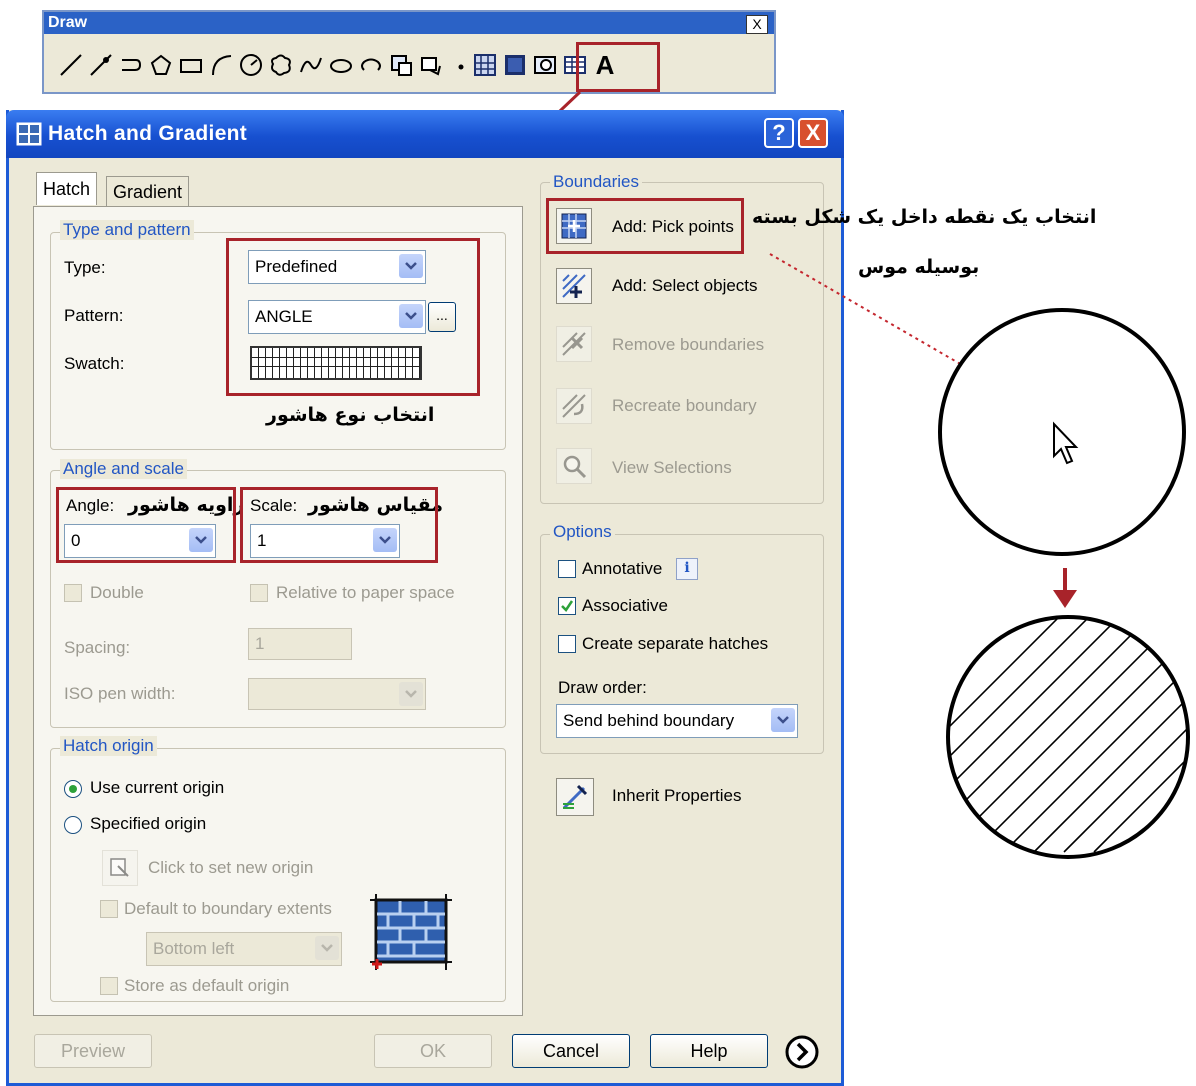  I want to click on hatch-app-icon, so click(29, 134).